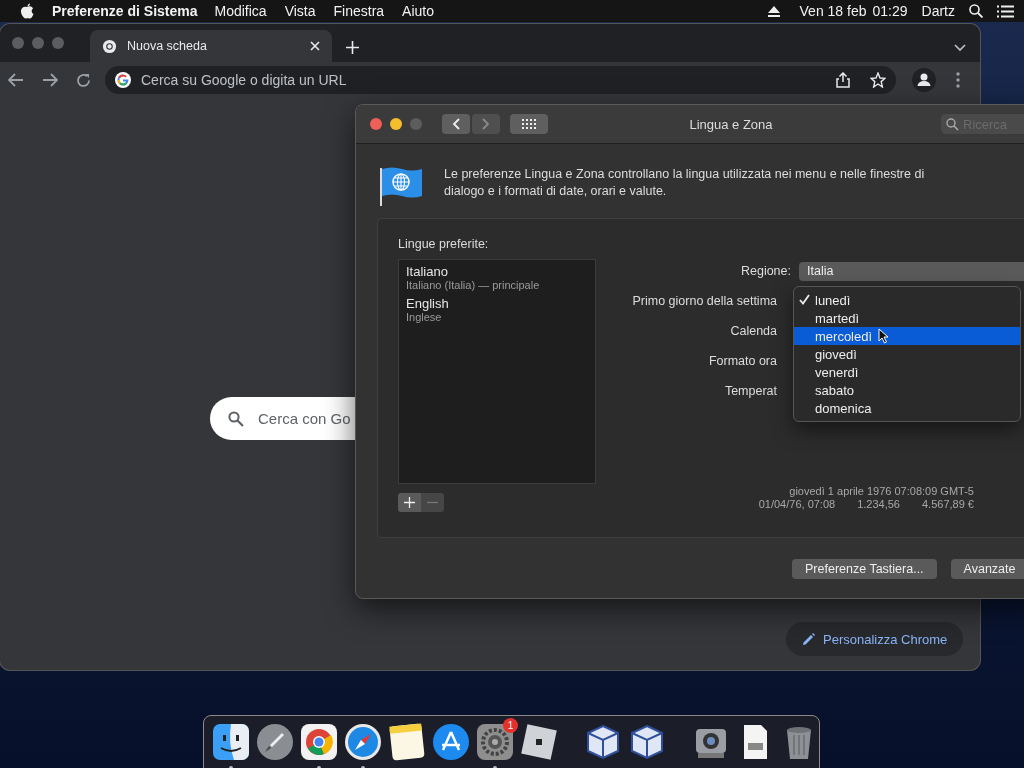 The height and width of the screenshot is (768, 1024). What do you see at coordinates (401, 186) in the screenshot?
I see `flag-globe-icon` at bounding box center [401, 186].